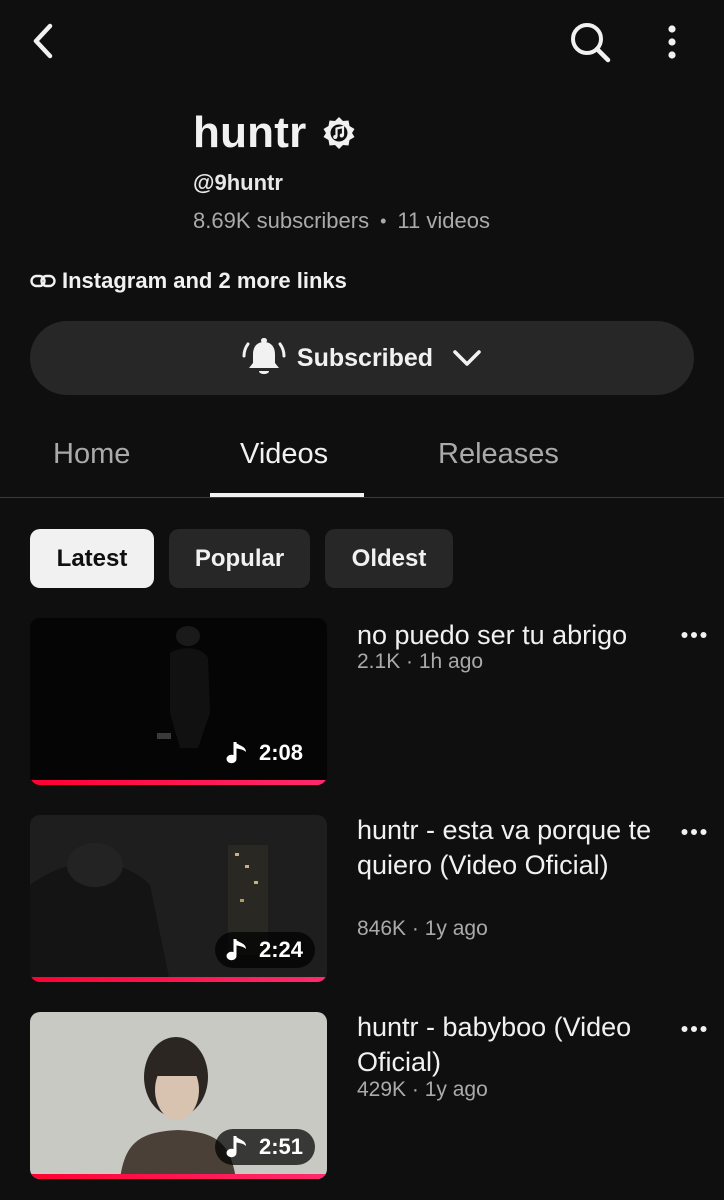 The height and width of the screenshot is (1200, 724). I want to click on video-duration: 2:08, so click(265, 753).